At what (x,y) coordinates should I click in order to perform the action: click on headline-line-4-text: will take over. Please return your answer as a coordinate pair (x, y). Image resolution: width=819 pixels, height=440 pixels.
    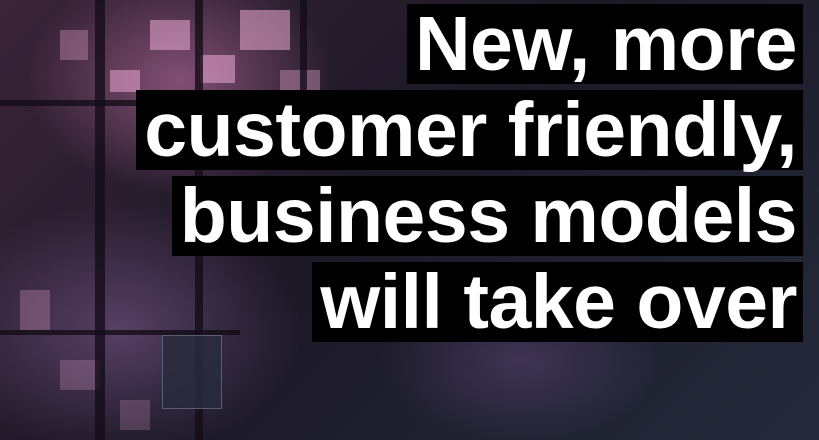
    Looking at the image, I should click on (557, 302).